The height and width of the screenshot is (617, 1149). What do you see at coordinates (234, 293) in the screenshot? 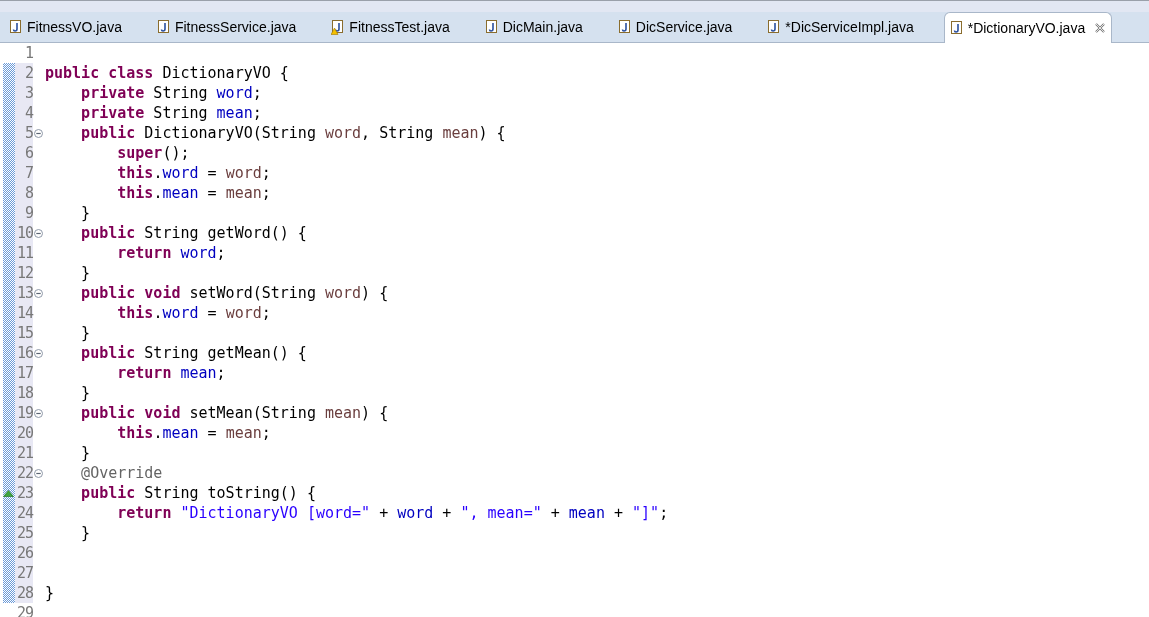
I see `code-line: public void setWord(String word) {` at bounding box center [234, 293].